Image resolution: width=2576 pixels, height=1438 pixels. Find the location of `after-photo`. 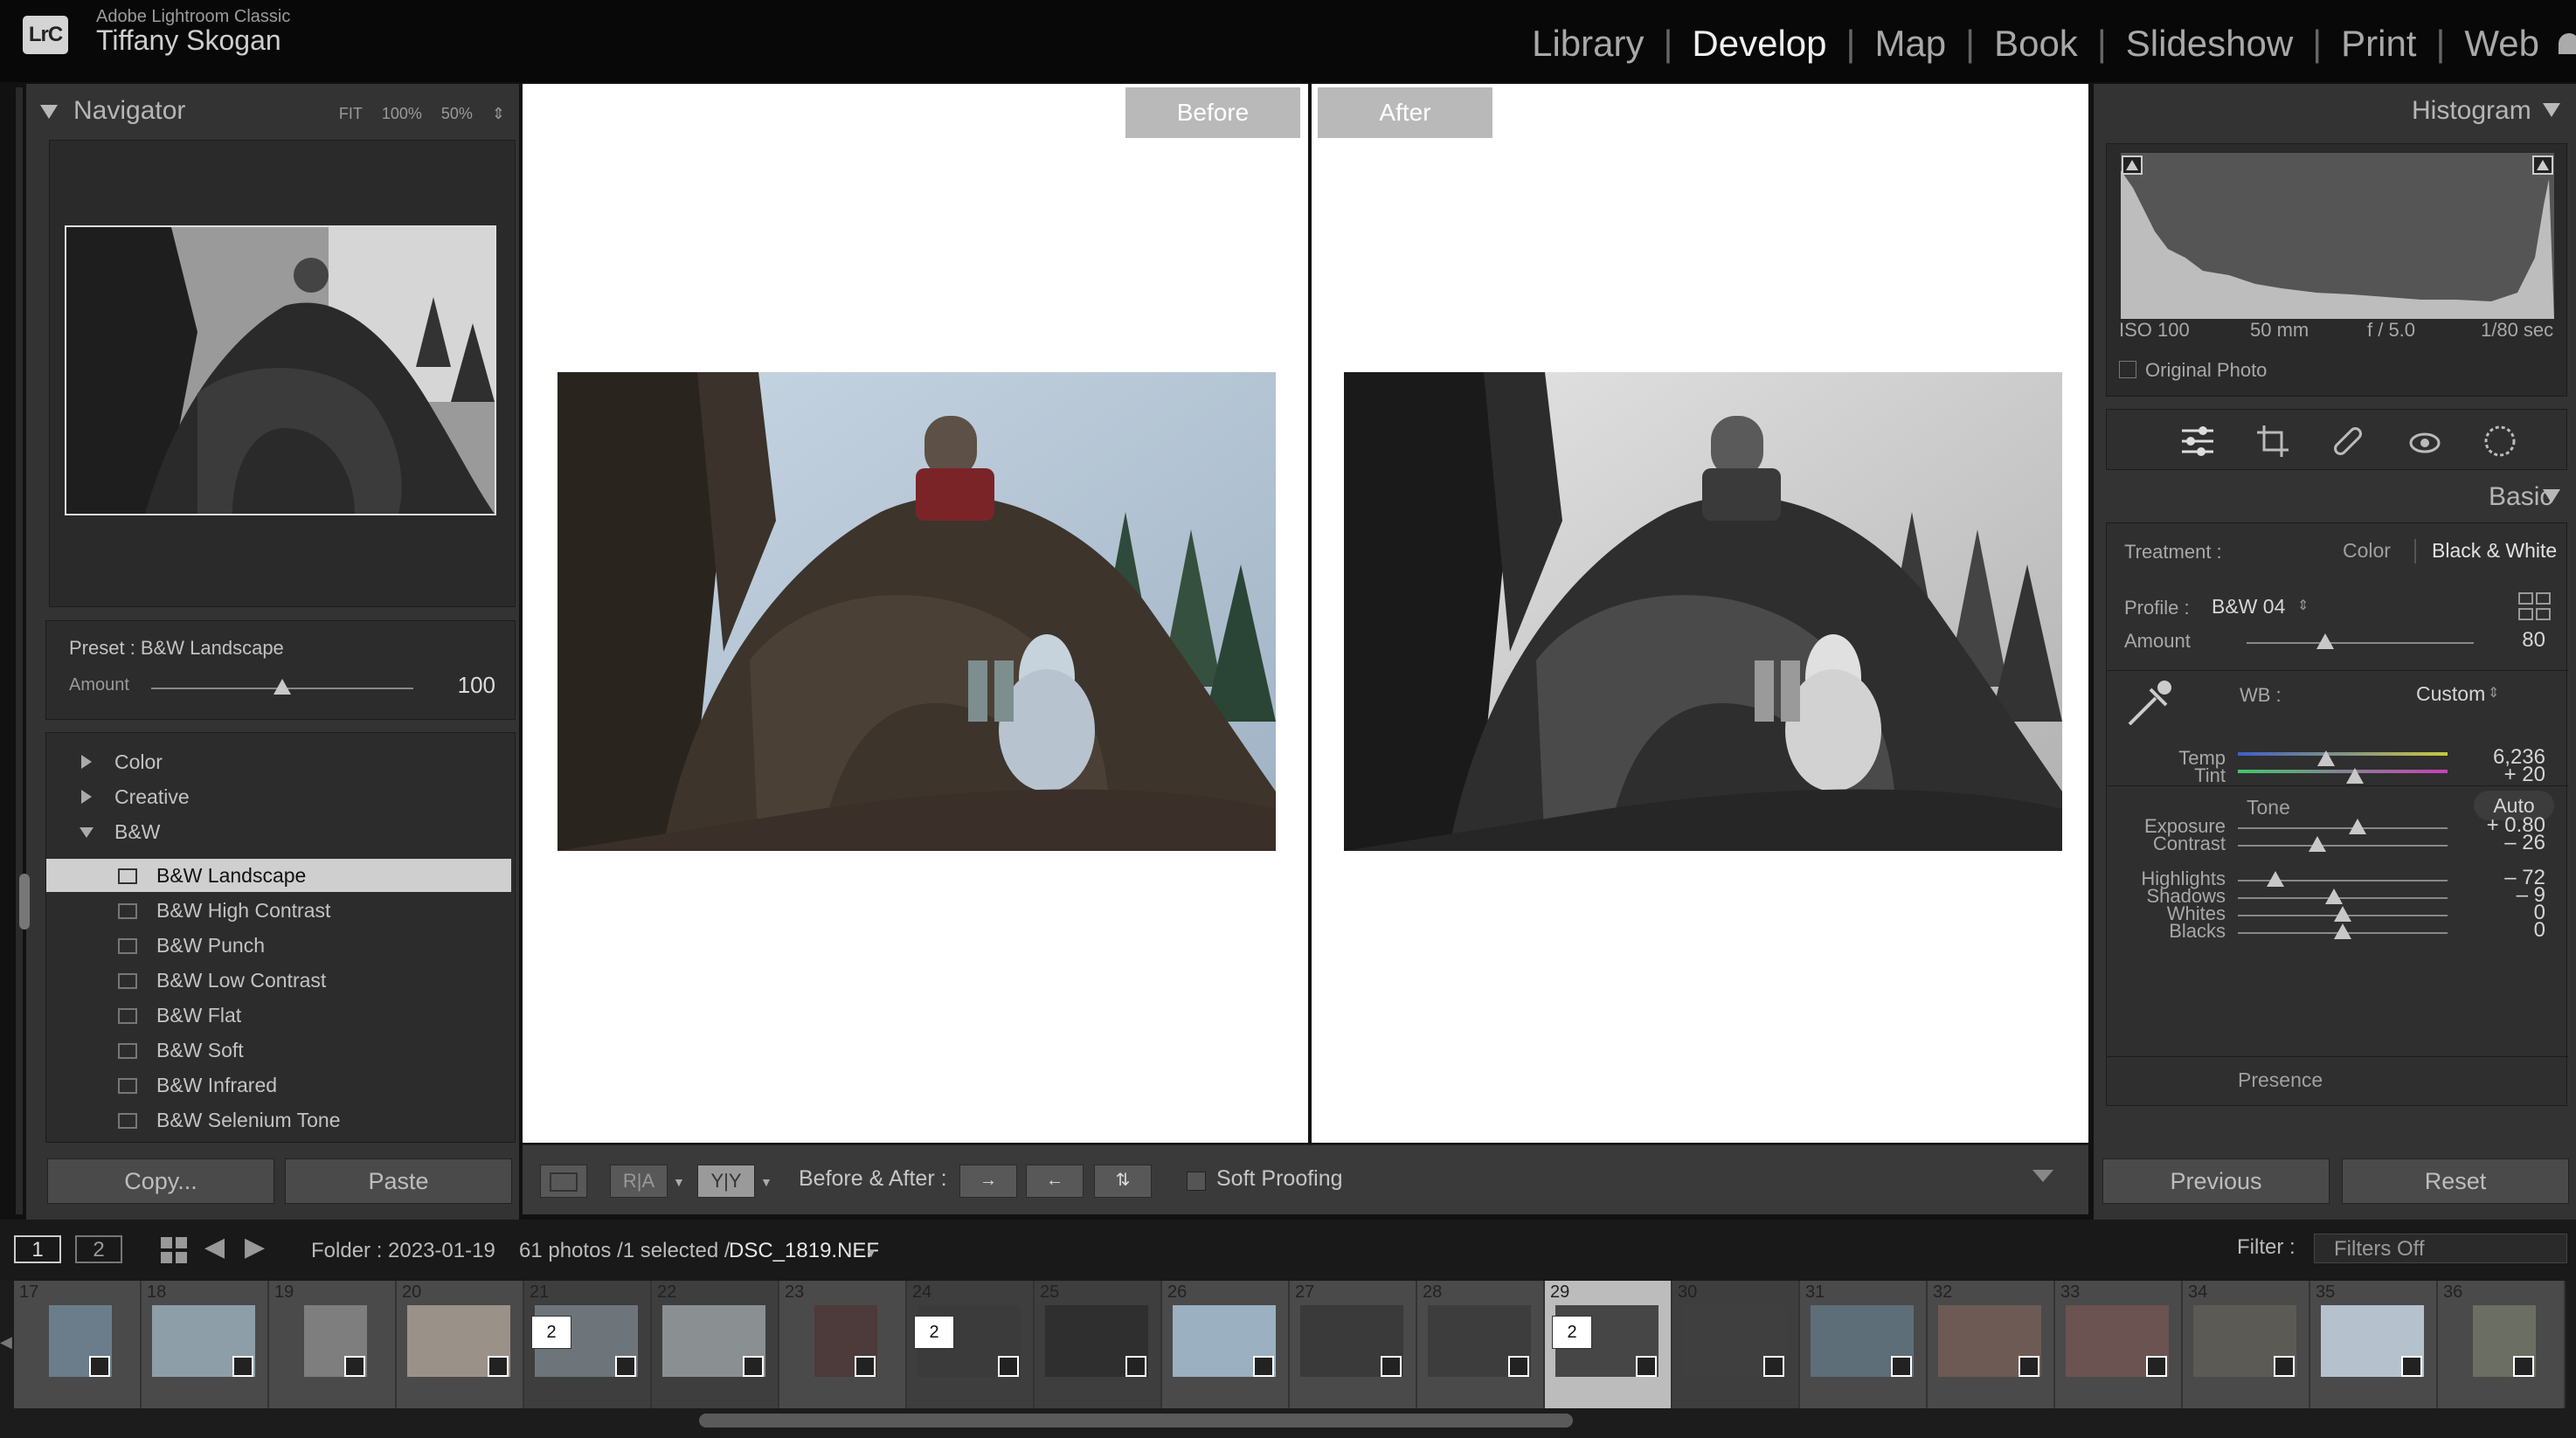

after-photo is located at coordinates (1703, 611).